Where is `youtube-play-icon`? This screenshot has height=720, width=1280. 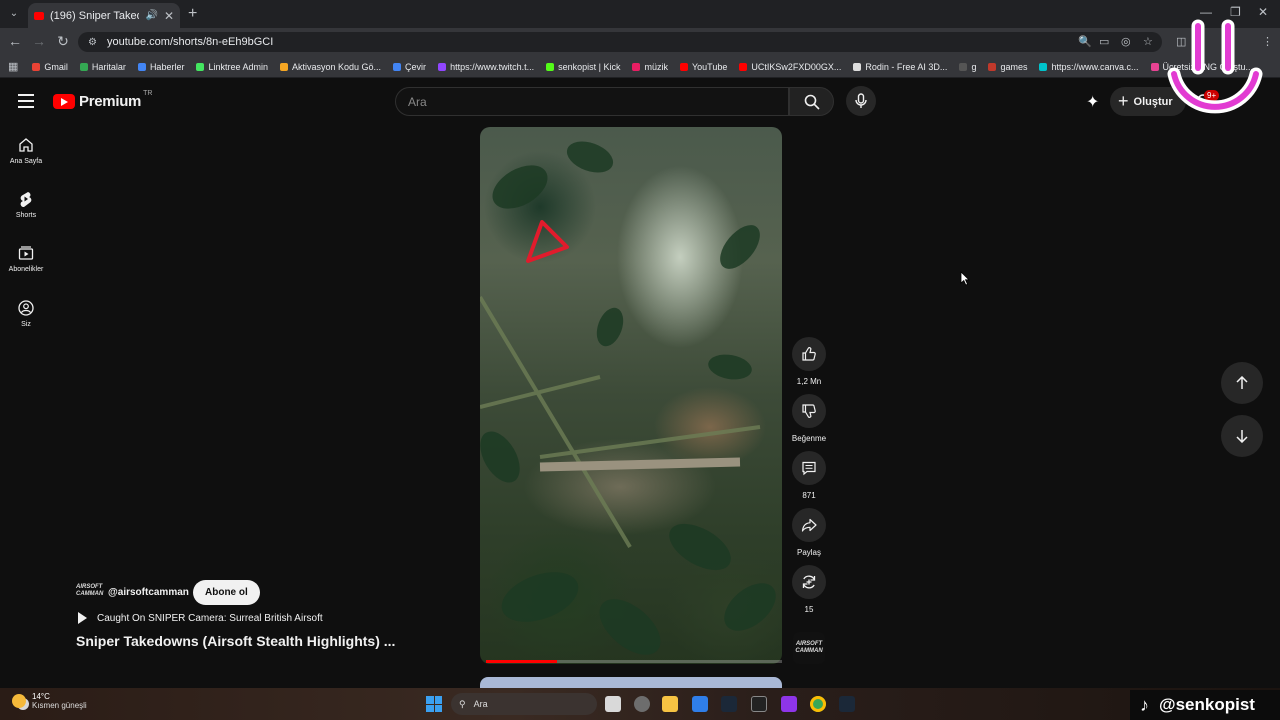
youtube-play-icon is located at coordinates (64, 101).